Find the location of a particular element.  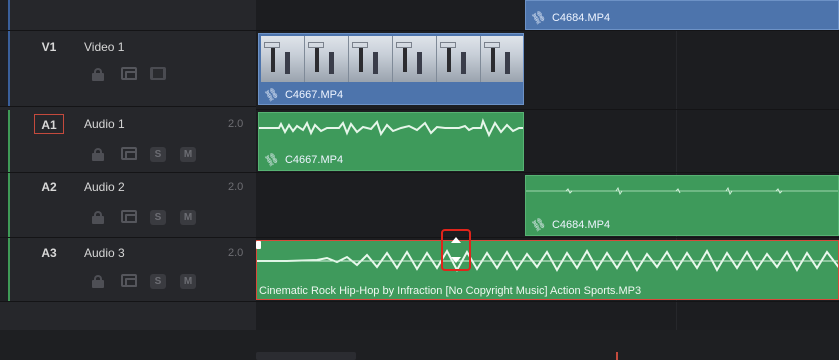

track-header-a3: A3 Audio 3 2.0 S M is located at coordinates (128, 270).